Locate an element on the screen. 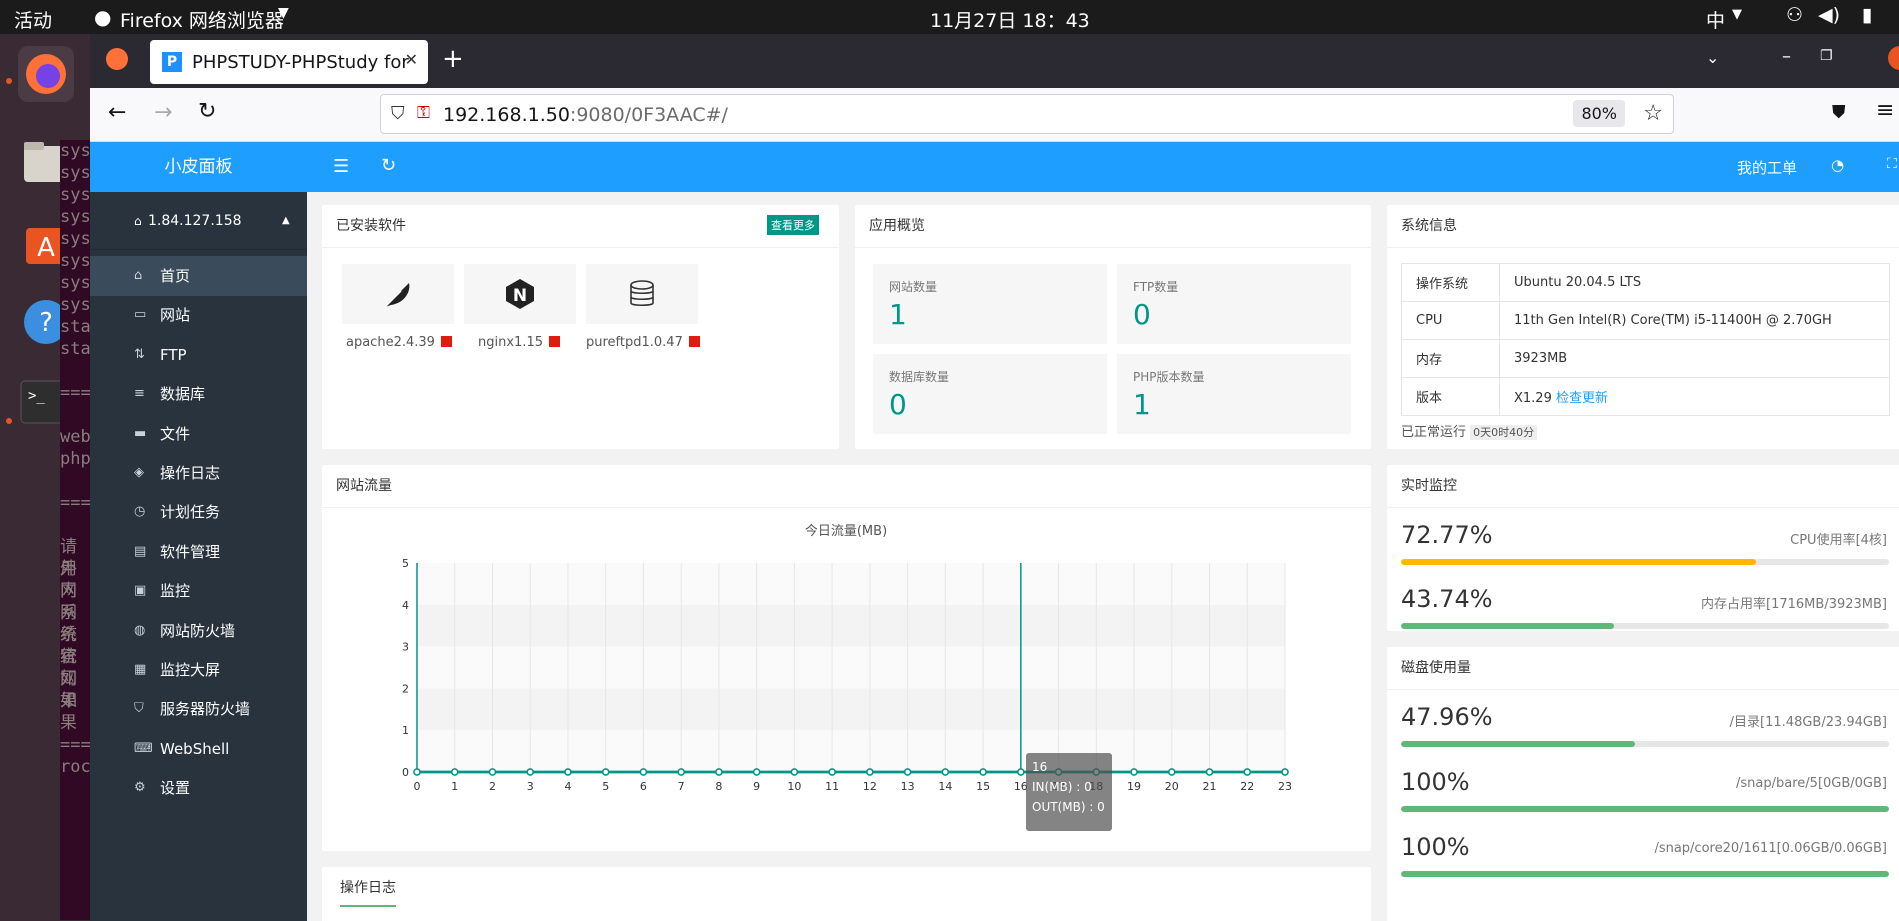 The width and height of the screenshot is (1899, 921). fullscreen-icon: ⛶ is located at coordinates (1892, 164).